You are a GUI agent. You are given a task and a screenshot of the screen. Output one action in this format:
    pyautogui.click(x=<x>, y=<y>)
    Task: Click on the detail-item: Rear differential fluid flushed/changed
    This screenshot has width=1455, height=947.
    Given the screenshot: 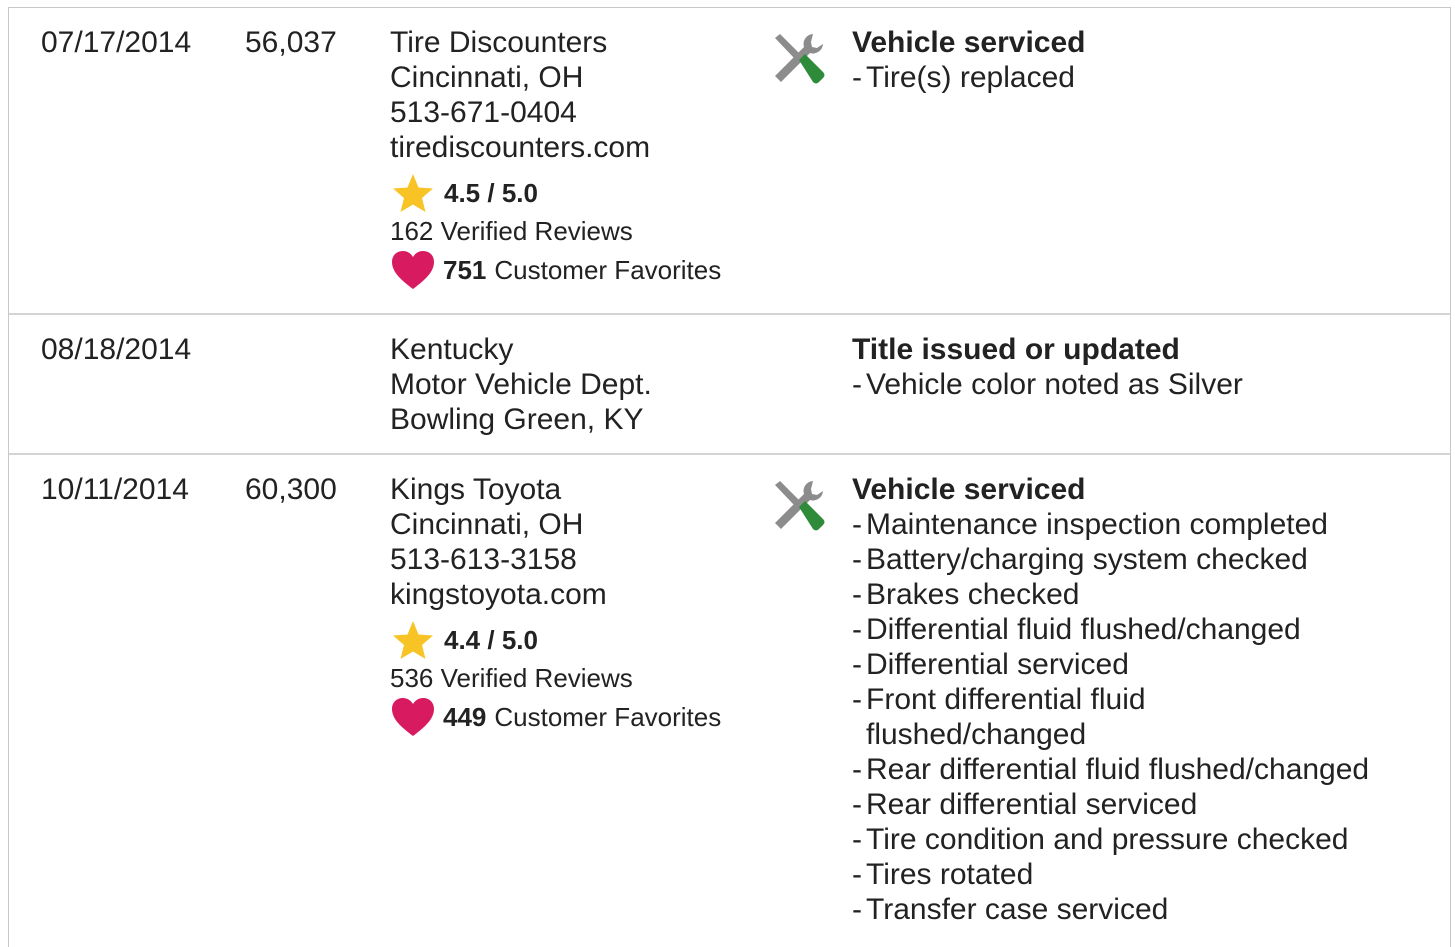 What is the action you would take?
    pyautogui.click(x=1110, y=769)
    